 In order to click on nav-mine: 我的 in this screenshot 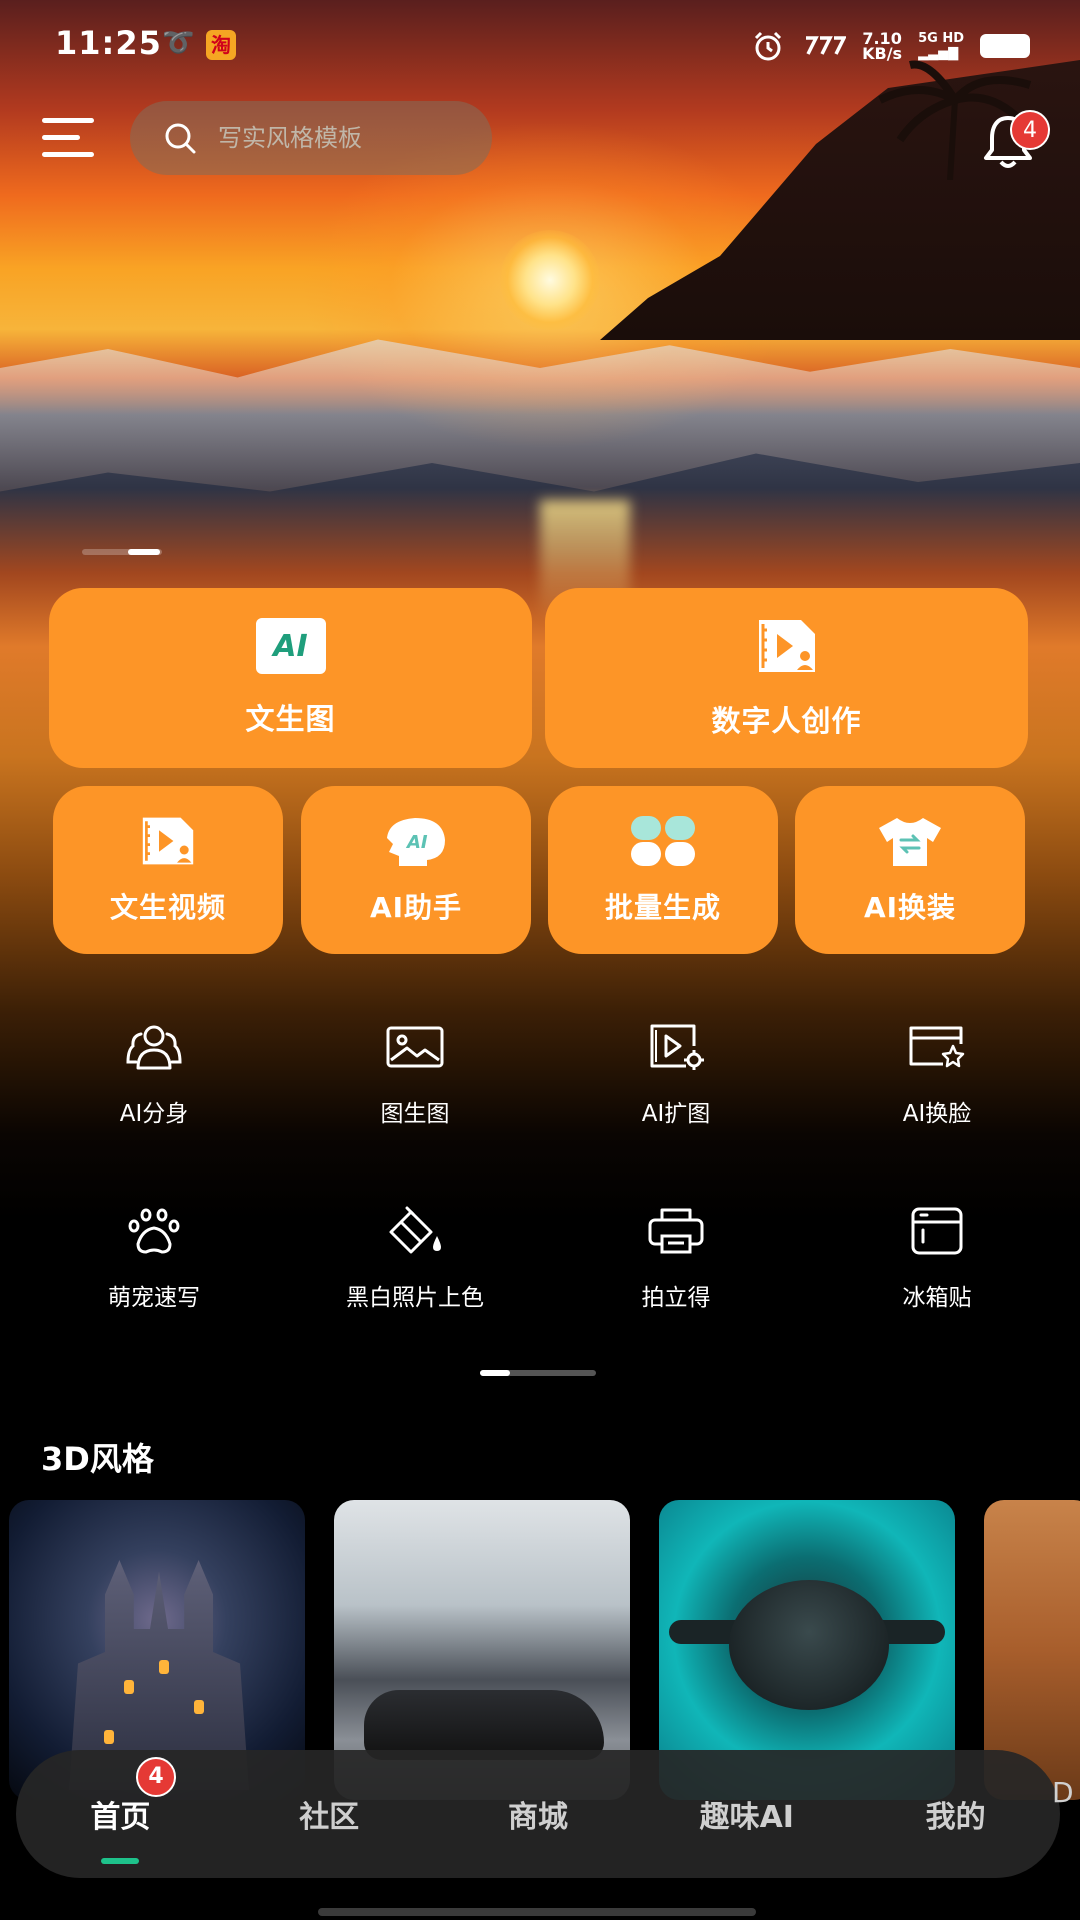, I will do `click(955, 1814)`.